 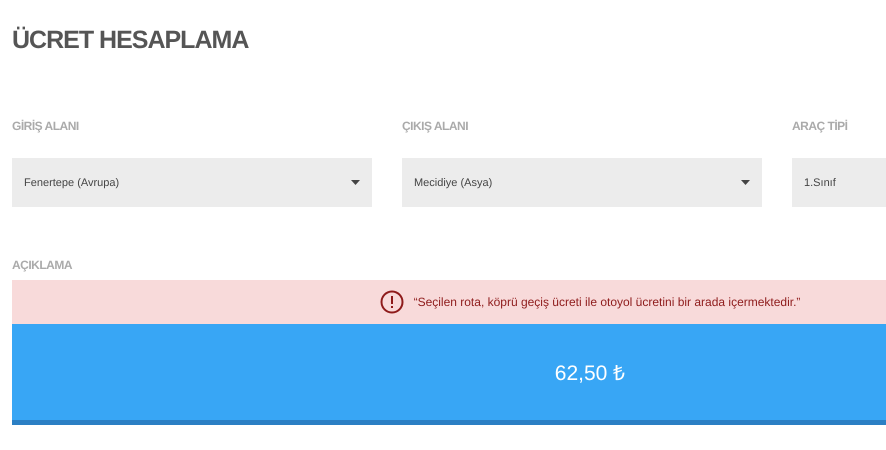 I want to click on warning-icon, so click(x=392, y=302).